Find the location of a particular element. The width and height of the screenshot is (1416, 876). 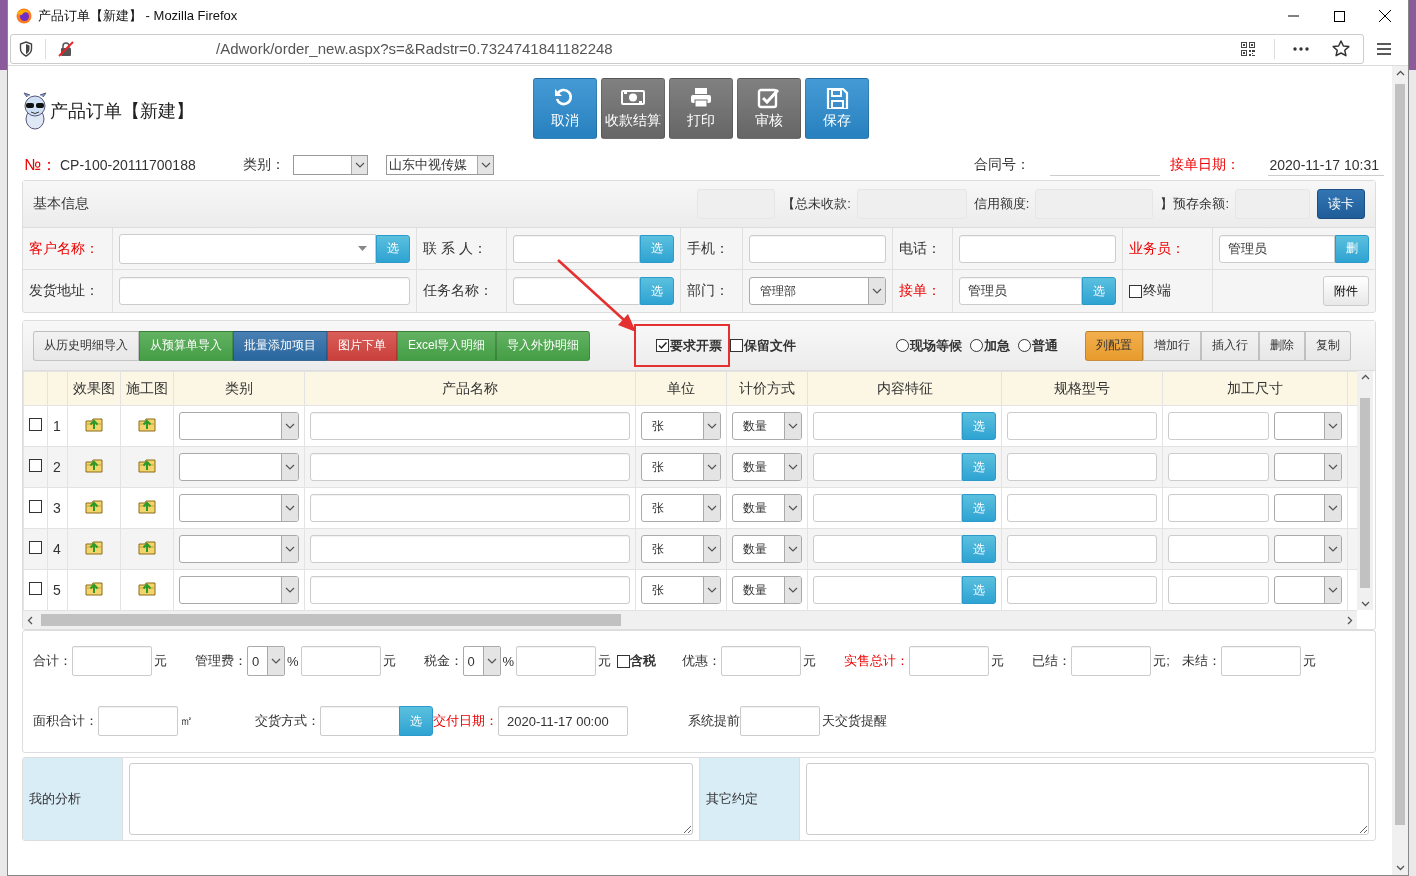

toolbar-button: 取消 is located at coordinates (565, 108).